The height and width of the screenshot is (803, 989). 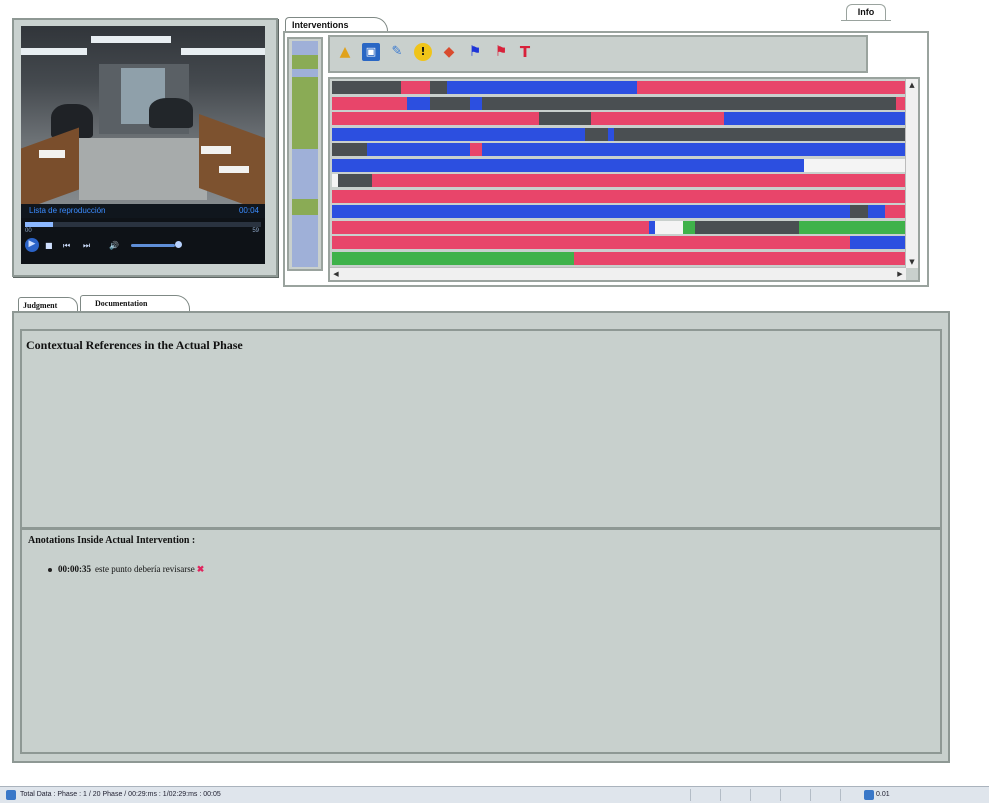 What do you see at coordinates (423, 52) in the screenshot?
I see `warning-icon: !` at bounding box center [423, 52].